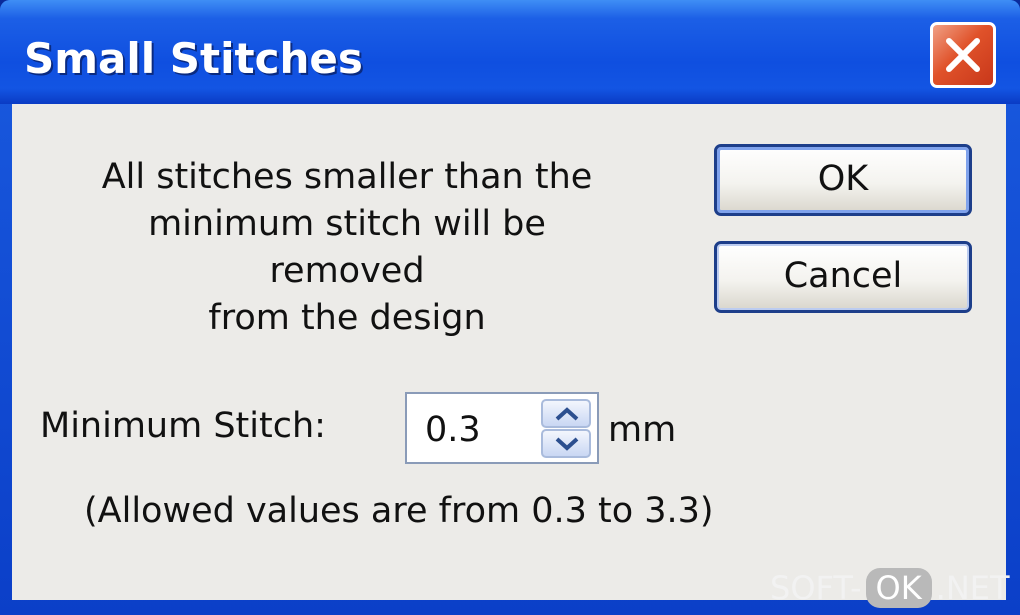  Describe the element at coordinates (642, 430) in the screenshot. I see `unit-label: mm` at that location.